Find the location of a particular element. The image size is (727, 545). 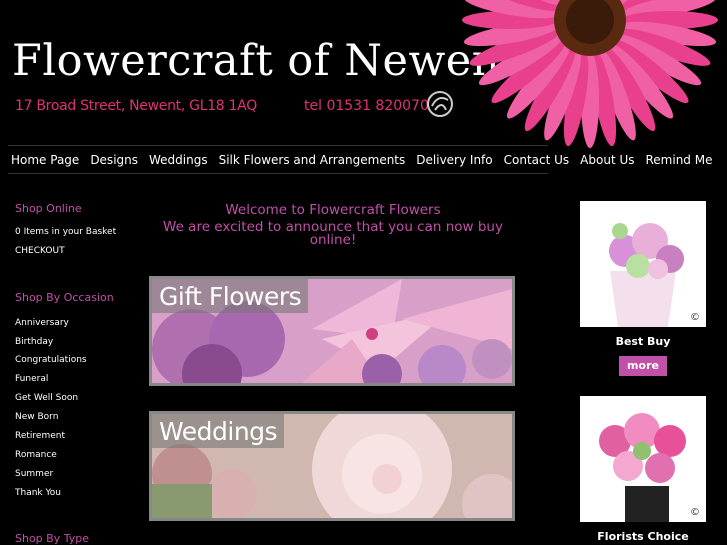

florists-choice-image: © is located at coordinates (643, 459).